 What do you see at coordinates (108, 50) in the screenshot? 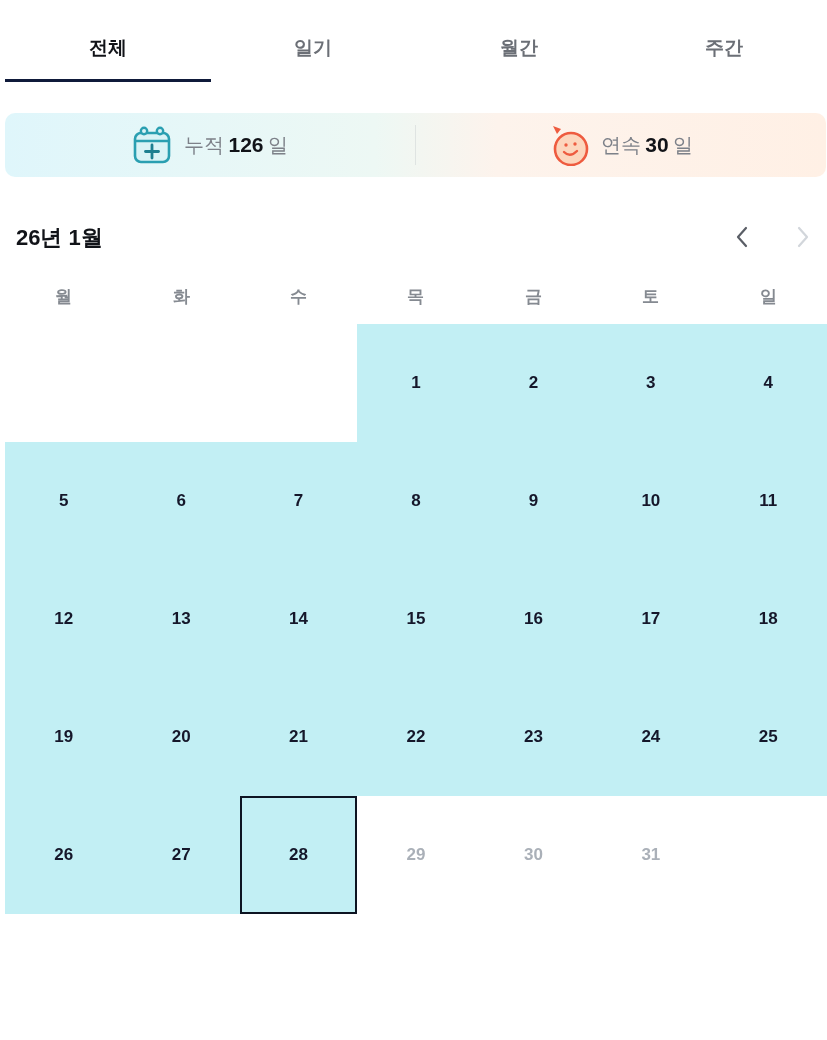
I see `tab: 전체` at bounding box center [108, 50].